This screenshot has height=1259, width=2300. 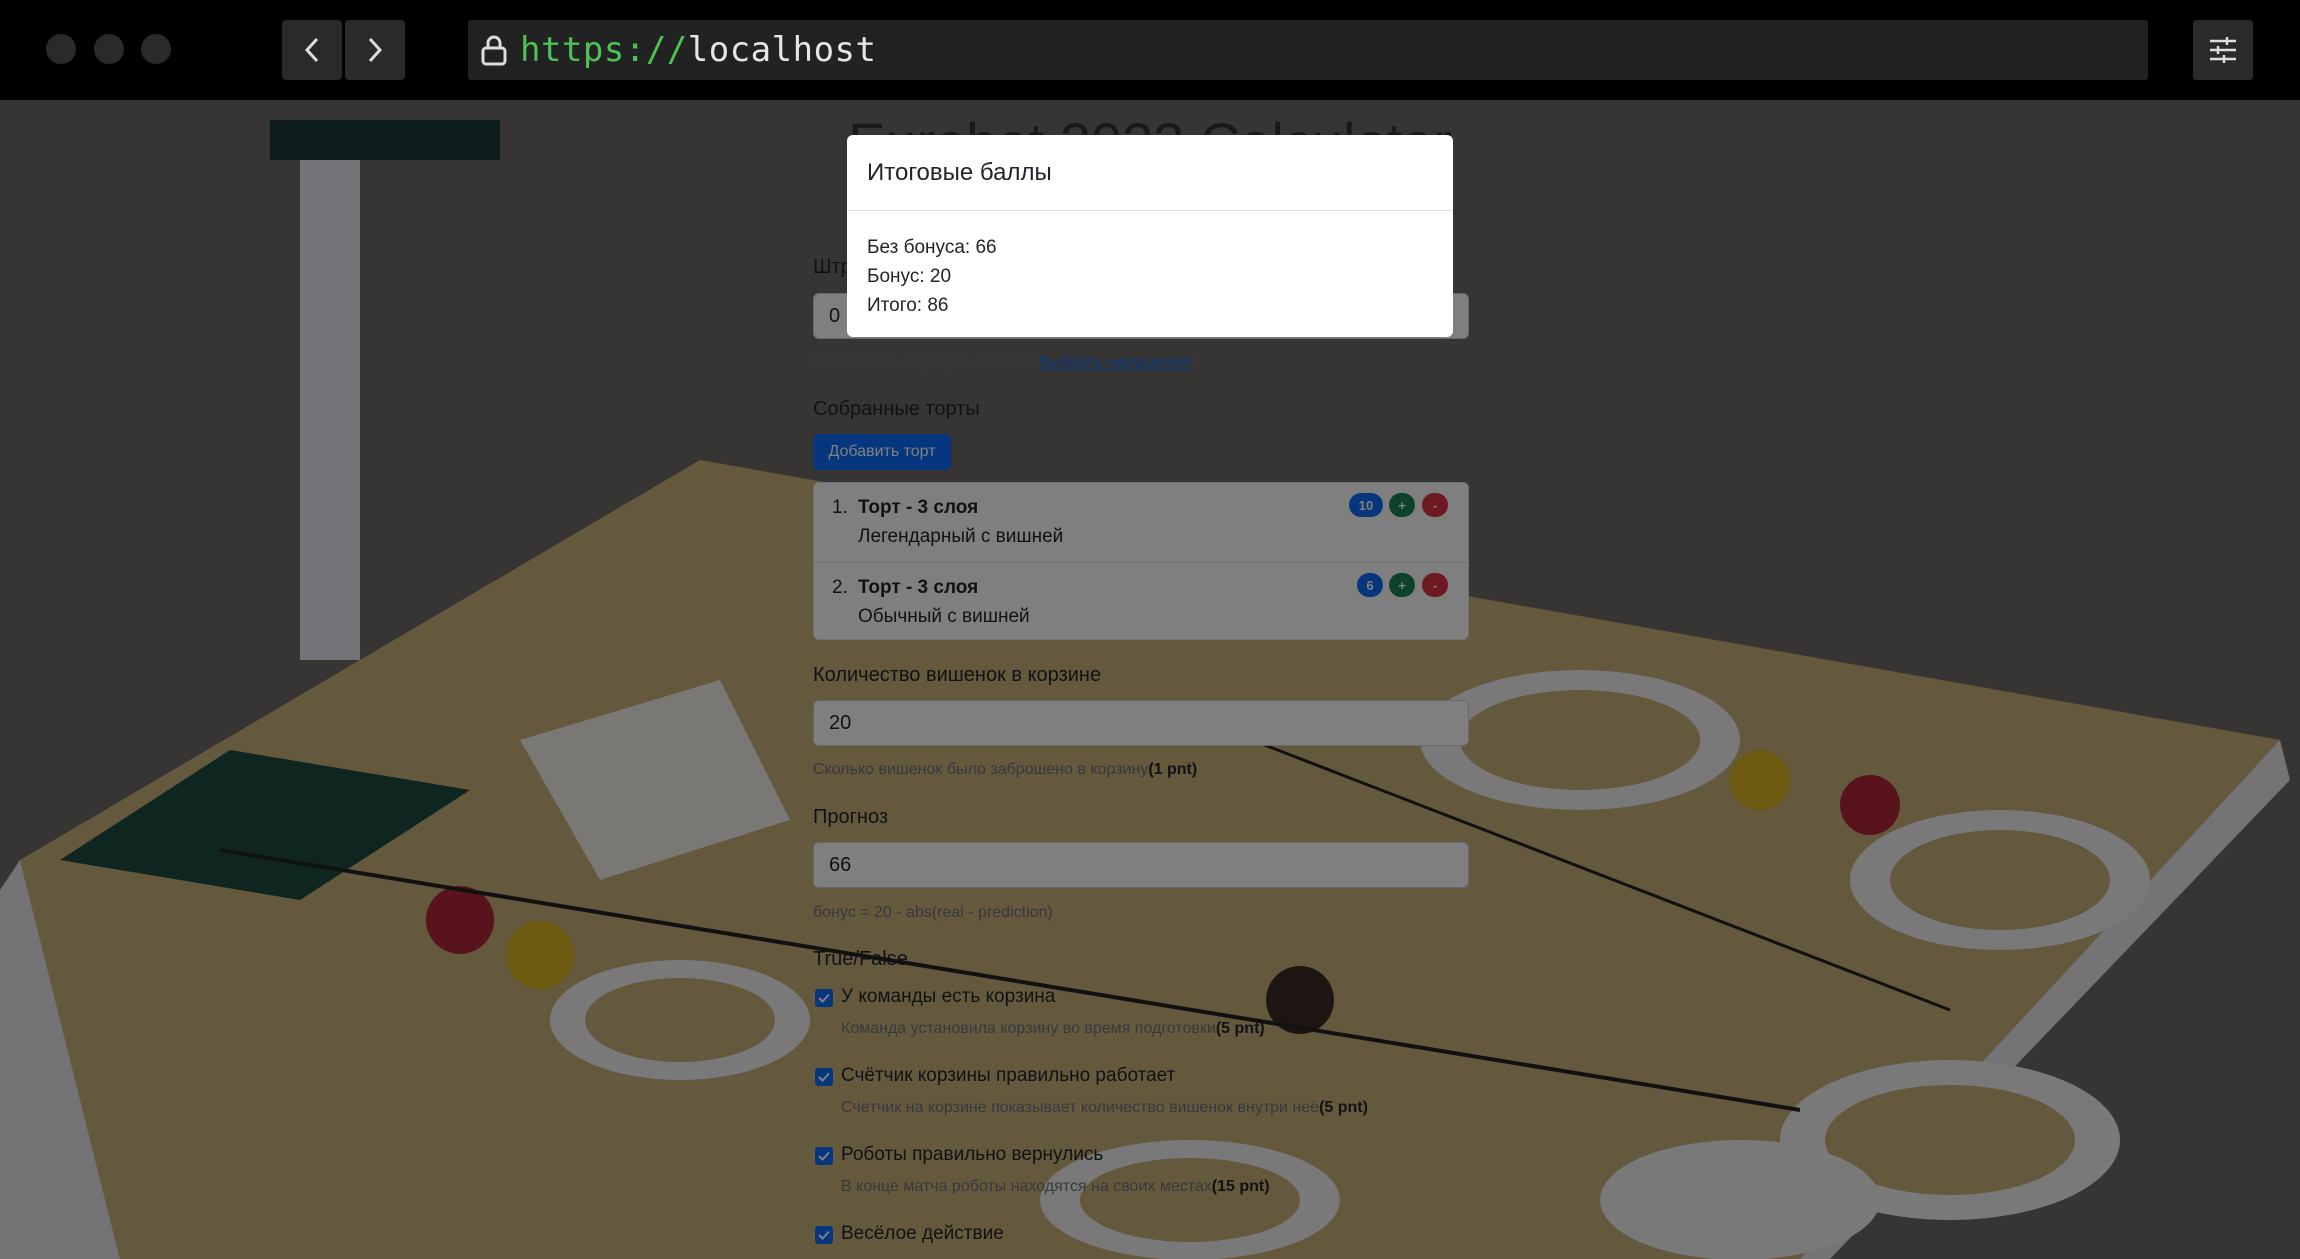 I want to click on browser-chrome: https://localhost, so click(x=1150, y=50).